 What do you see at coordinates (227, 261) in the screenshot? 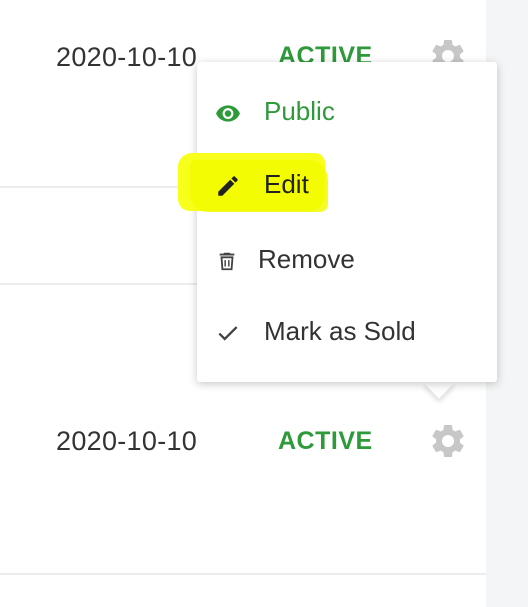
I see `trash-icon` at bounding box center [227, 261].